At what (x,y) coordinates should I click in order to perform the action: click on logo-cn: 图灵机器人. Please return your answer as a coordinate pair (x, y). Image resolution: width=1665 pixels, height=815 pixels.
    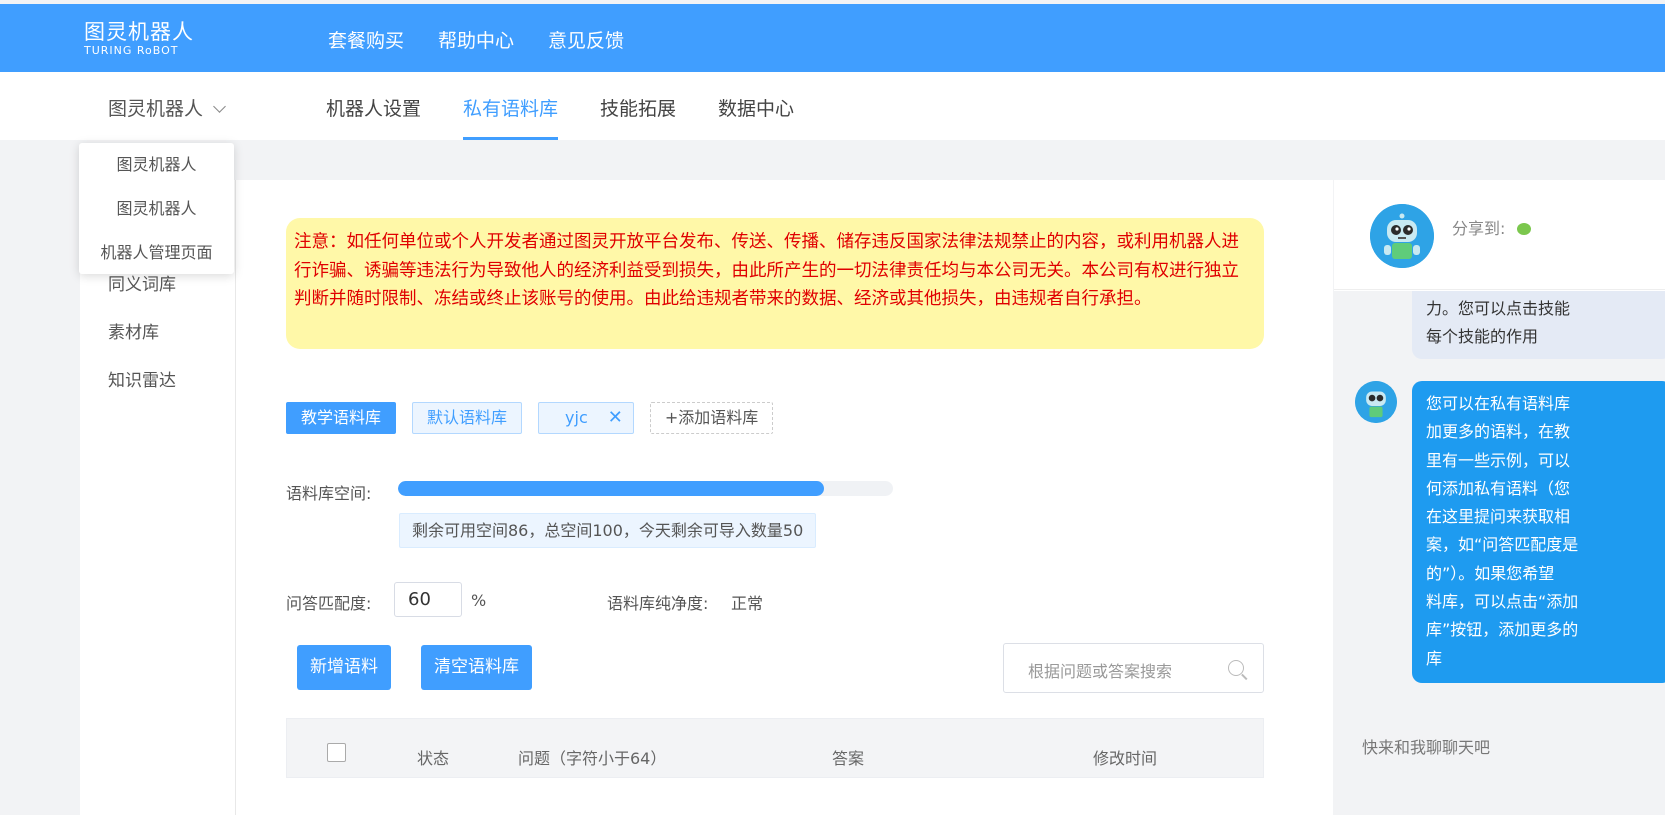
    Looking at the image, I should click on (139, 32).